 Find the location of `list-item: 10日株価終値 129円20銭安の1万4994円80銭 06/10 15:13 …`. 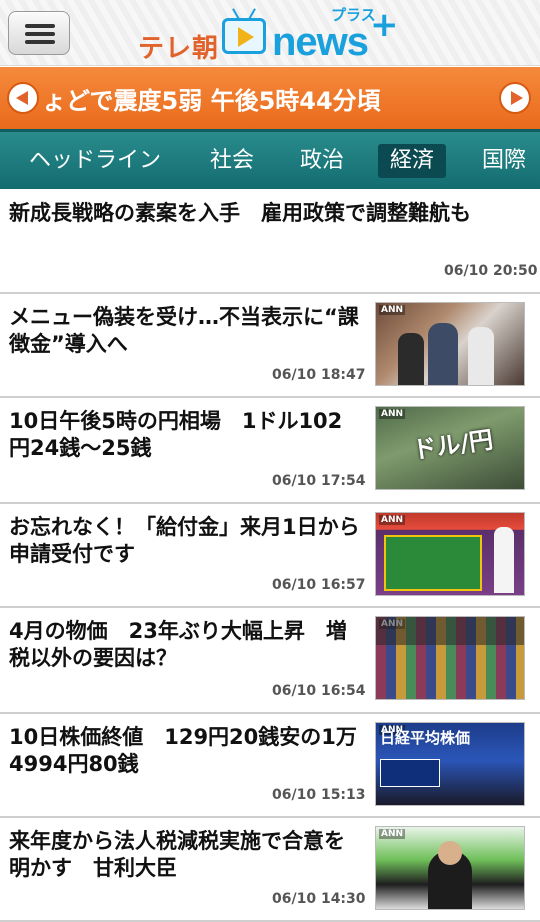

list-item: 10日株価終値 129円20銭安の1万4994円80銭 06/10 15:13 … is located at coordinates (270, 766).